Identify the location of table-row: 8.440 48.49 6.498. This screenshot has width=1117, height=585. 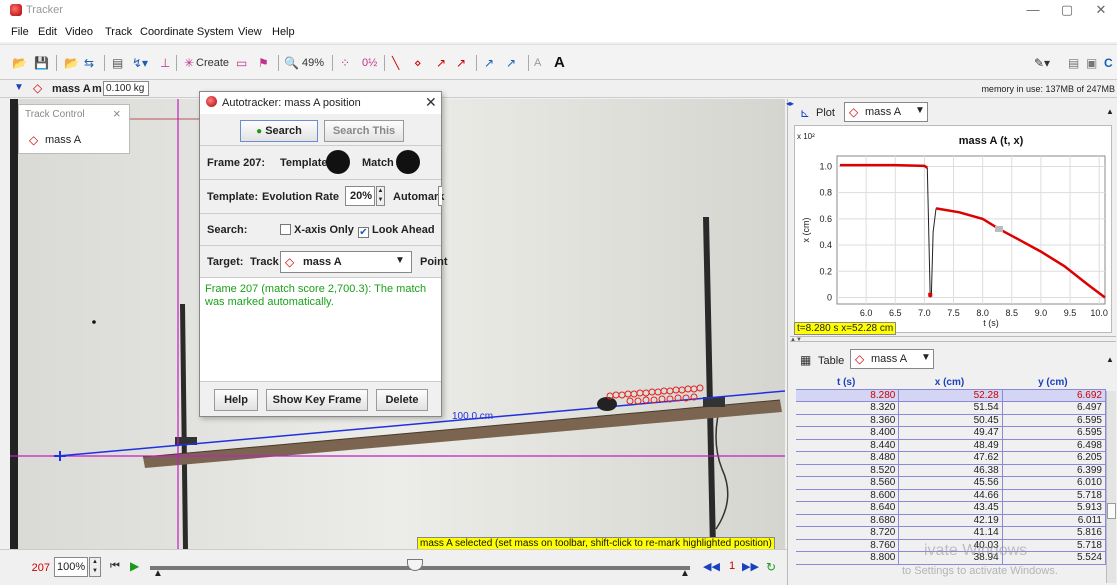
(951, 445).